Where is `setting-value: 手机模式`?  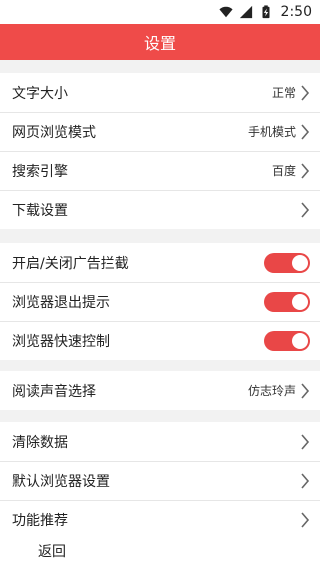
setting-value: 手机模式 is located at coordinates (271, 132).